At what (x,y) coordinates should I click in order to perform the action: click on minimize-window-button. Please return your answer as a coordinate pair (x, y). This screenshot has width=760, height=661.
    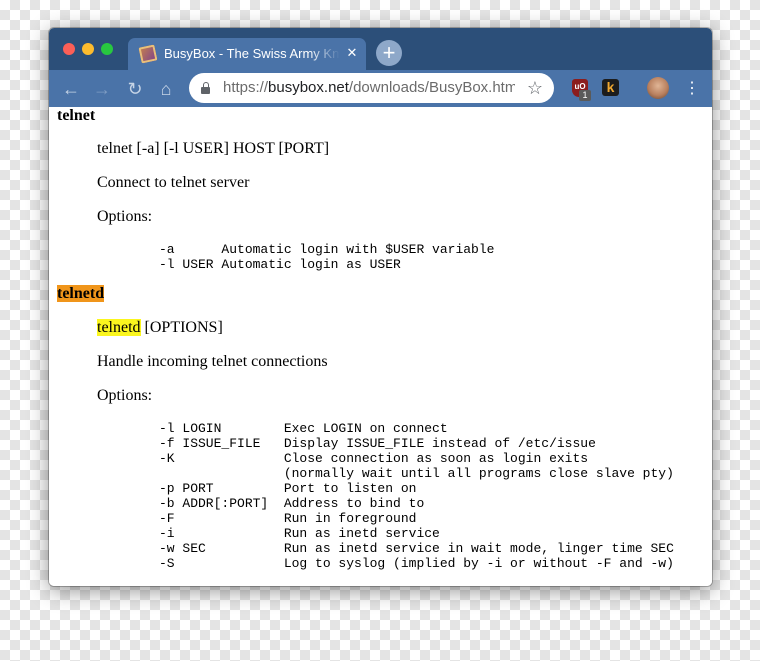
    Looking at the image, I should click on (88, 49).